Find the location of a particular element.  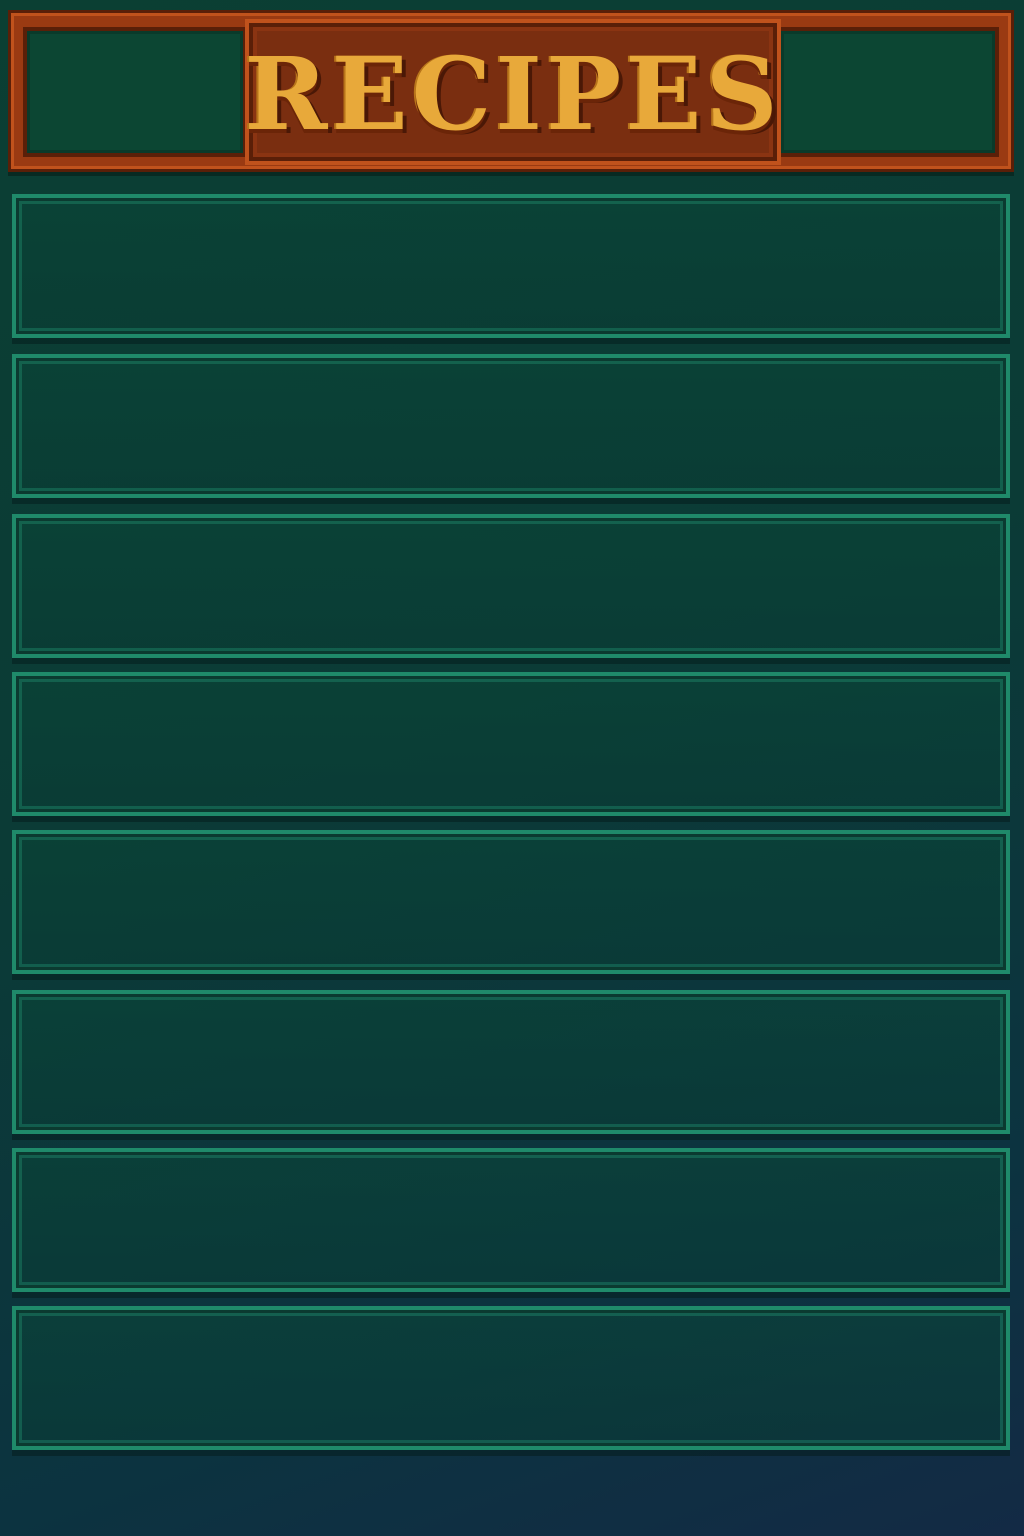

header-left-panel is located at coordinates (135, 92).